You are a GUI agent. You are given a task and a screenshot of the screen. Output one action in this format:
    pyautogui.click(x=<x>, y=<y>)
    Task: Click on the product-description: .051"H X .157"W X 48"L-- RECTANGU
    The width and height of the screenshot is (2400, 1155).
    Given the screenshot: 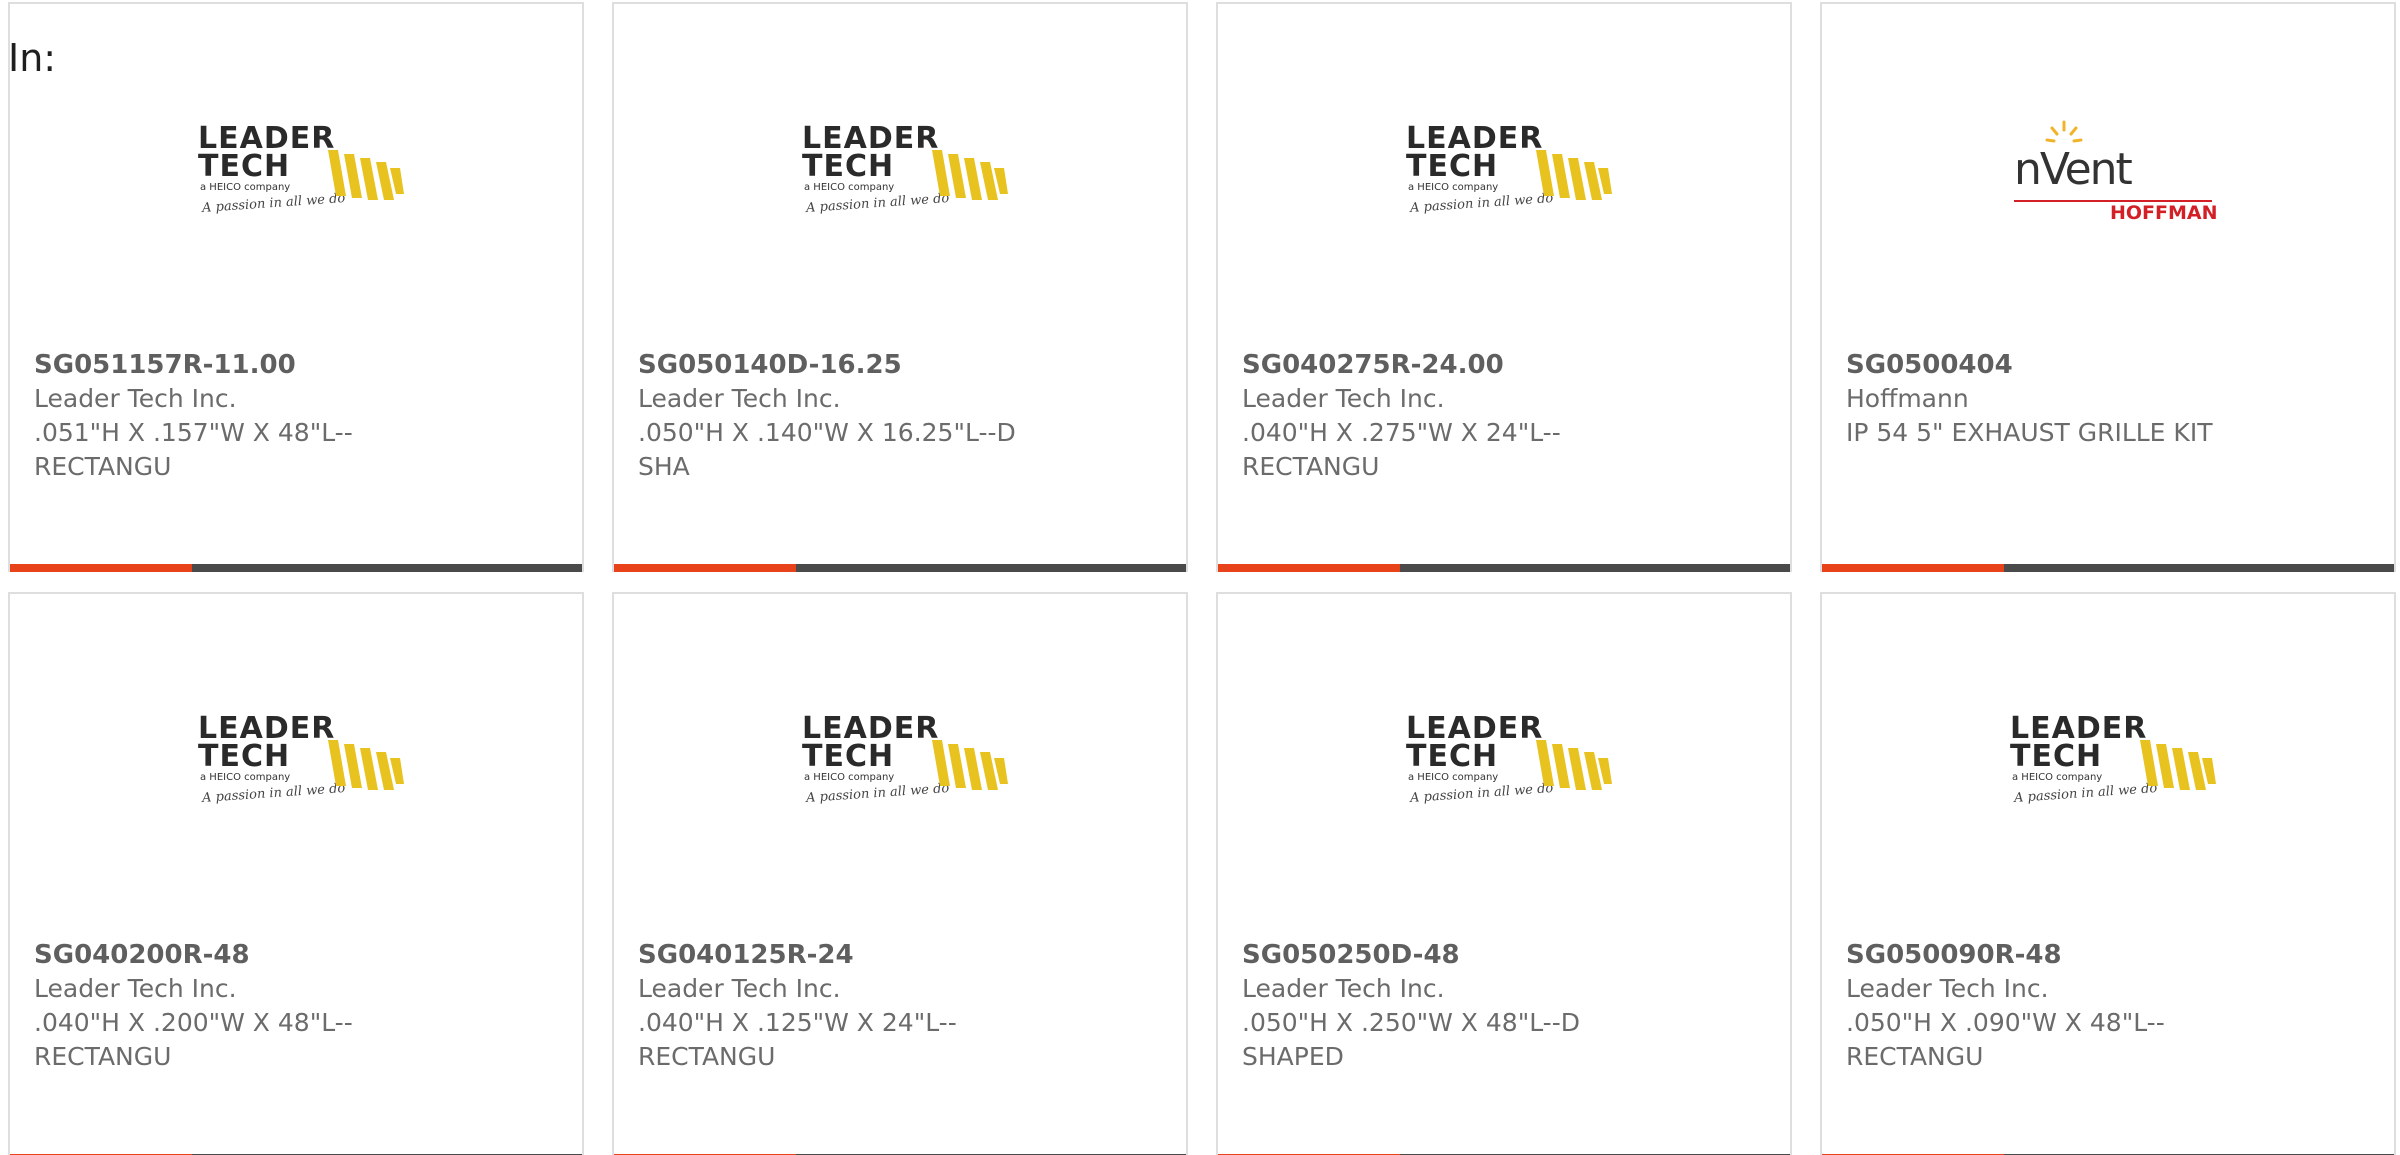 What is the action you would take?
    pyautogui.click(x=193, y=449)
    